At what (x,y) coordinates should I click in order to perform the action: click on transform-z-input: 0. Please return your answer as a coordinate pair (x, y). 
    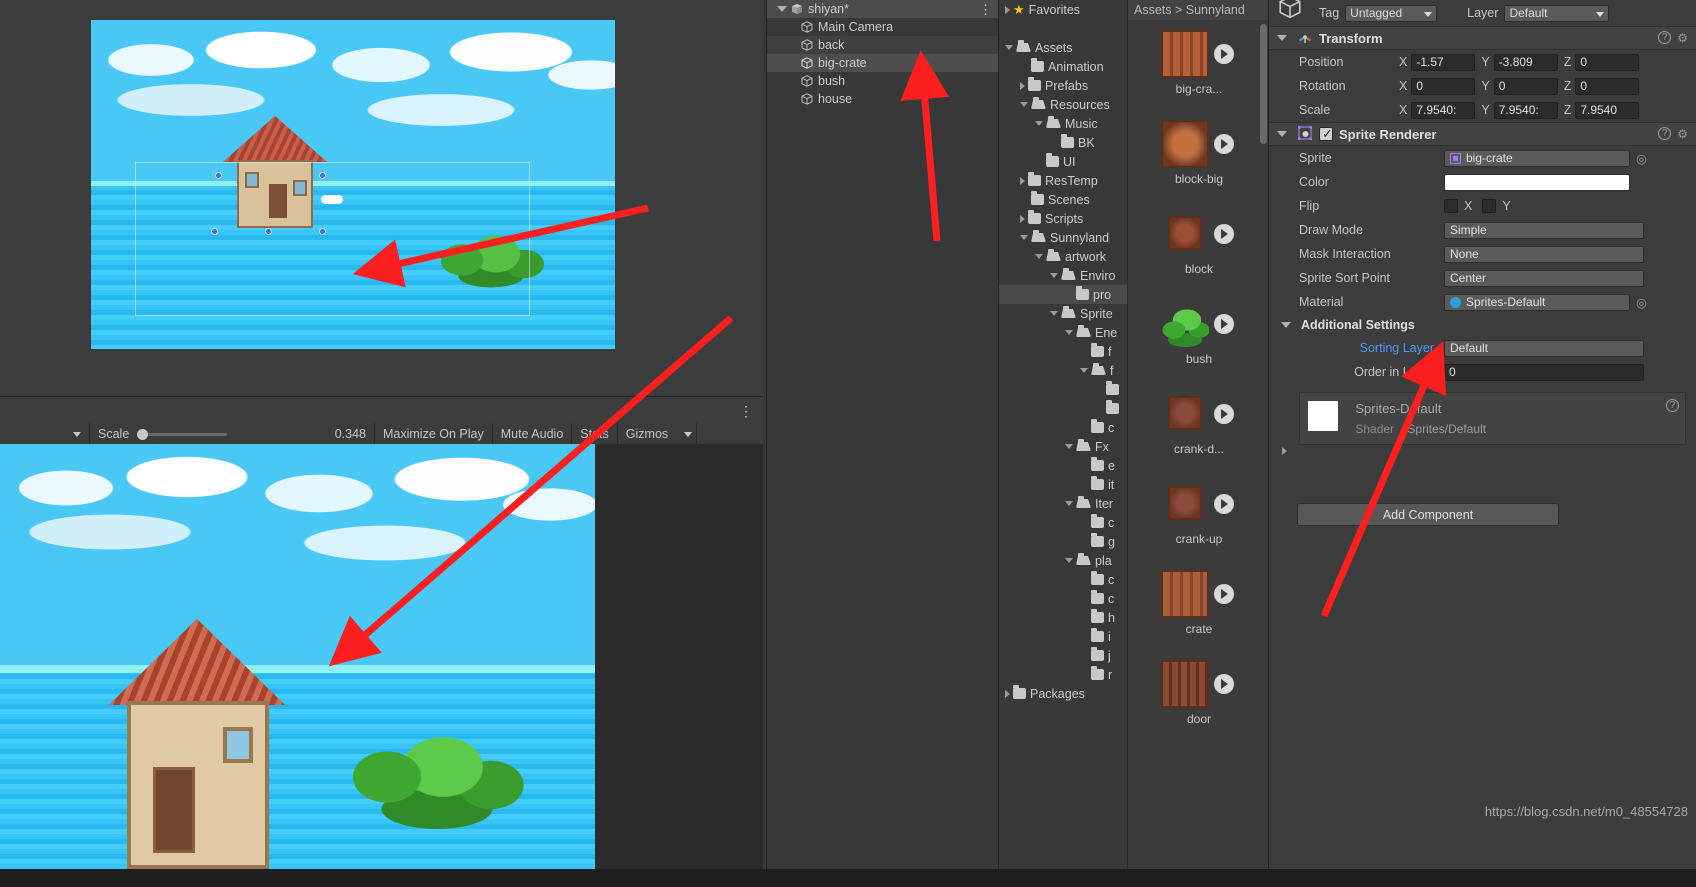
    Looking at the image, I should click on (1607, 62).